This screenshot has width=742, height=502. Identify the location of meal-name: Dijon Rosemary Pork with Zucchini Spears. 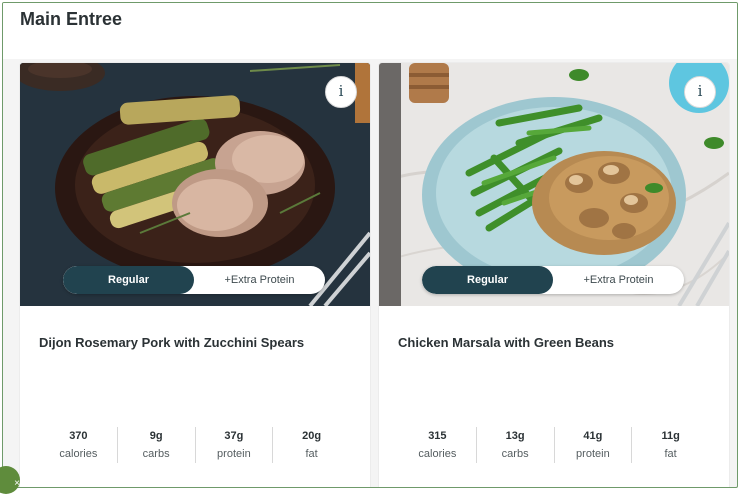
(171, 342).